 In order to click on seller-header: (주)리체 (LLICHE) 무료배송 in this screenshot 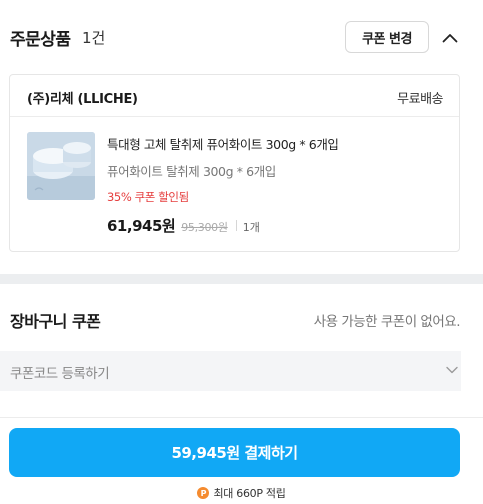, I will do `click(234, 96)`.